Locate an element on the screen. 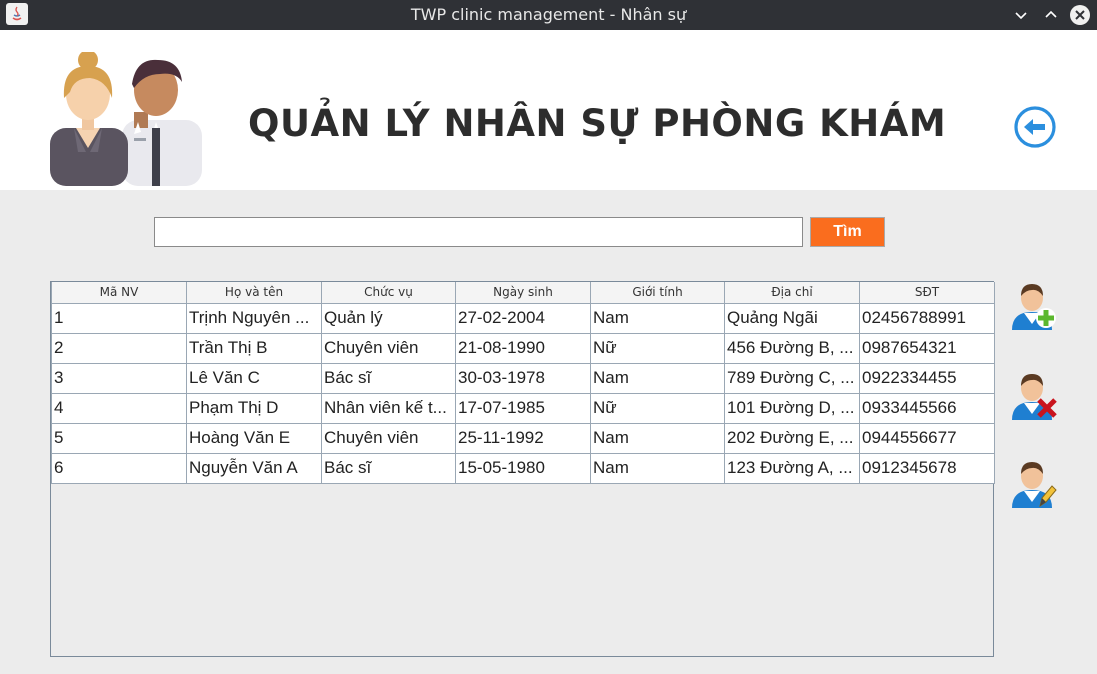 The width and height of the screenshot is (1097, 674). window-title: TWP clinic management - Nhân sự is located at coordinates (548, 14).